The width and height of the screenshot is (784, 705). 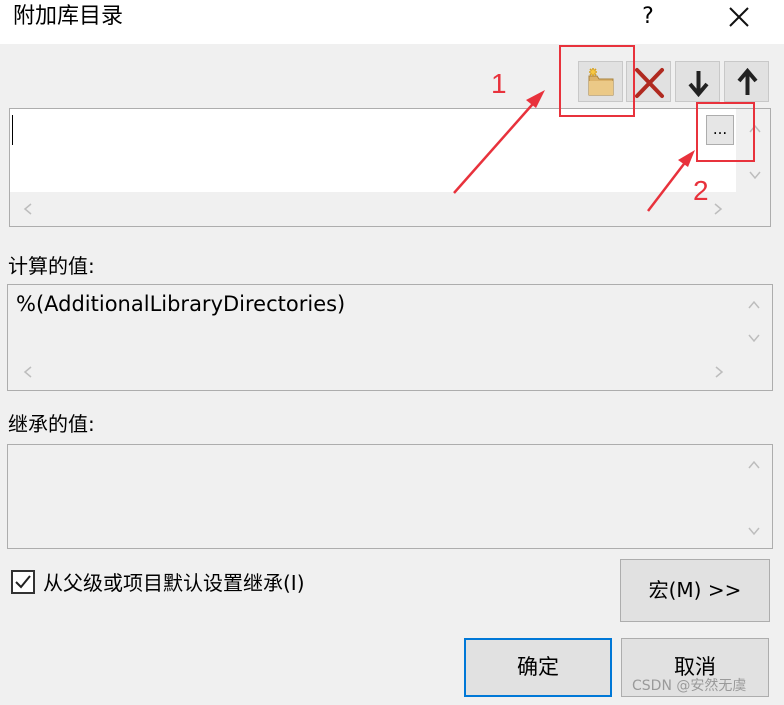 What do you see at coordinates (574, 151) in the screenshot?
I see `annotation-arrows` at bounding box center [574, 151].